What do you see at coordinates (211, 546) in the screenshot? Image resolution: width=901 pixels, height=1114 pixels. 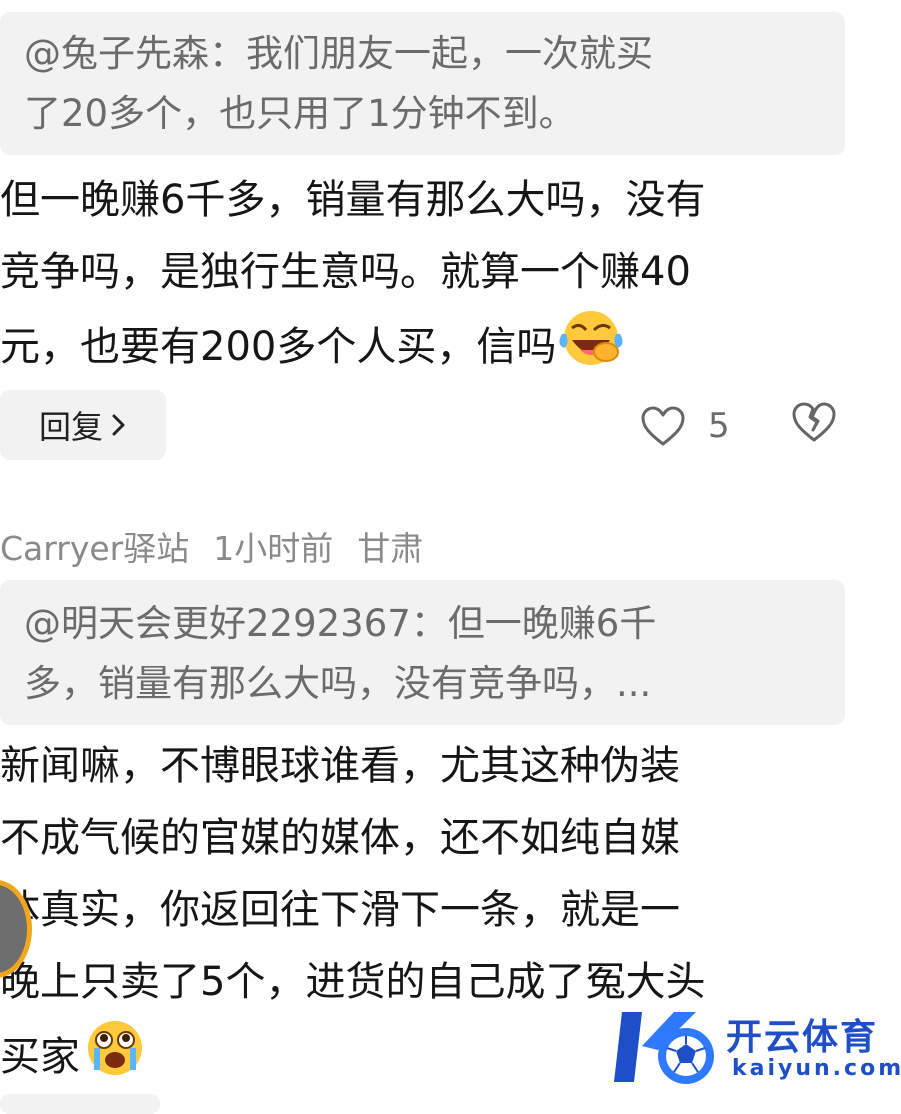 I see `comment-meta: Carryer驿站 1小时前 甘肃` at bounding box center [211, 546].